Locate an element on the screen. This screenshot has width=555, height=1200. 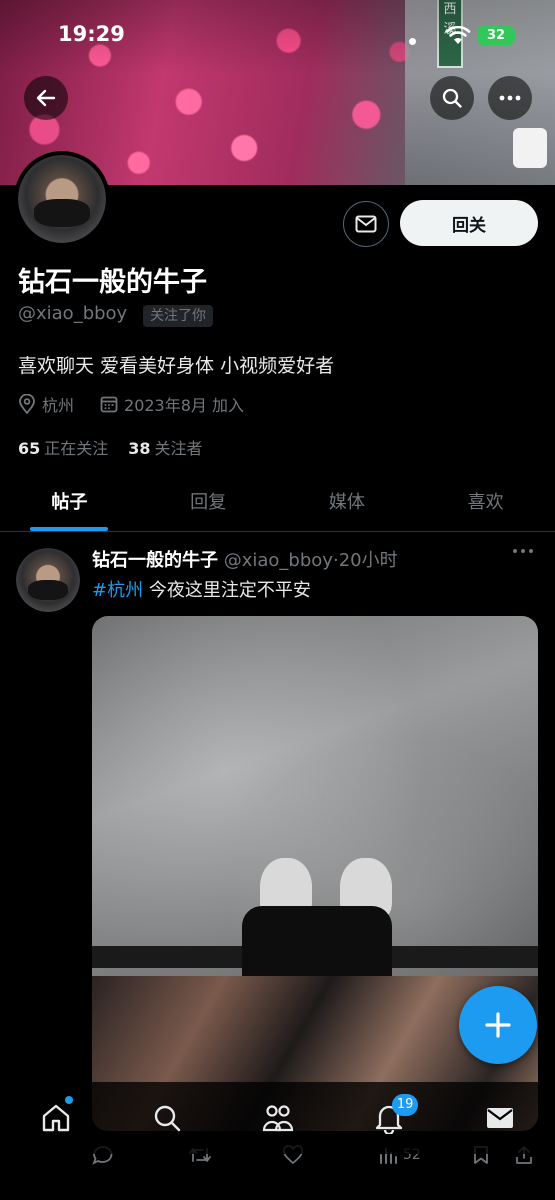
following-link: 65 正在关注 is located at coordinates (63, 447).